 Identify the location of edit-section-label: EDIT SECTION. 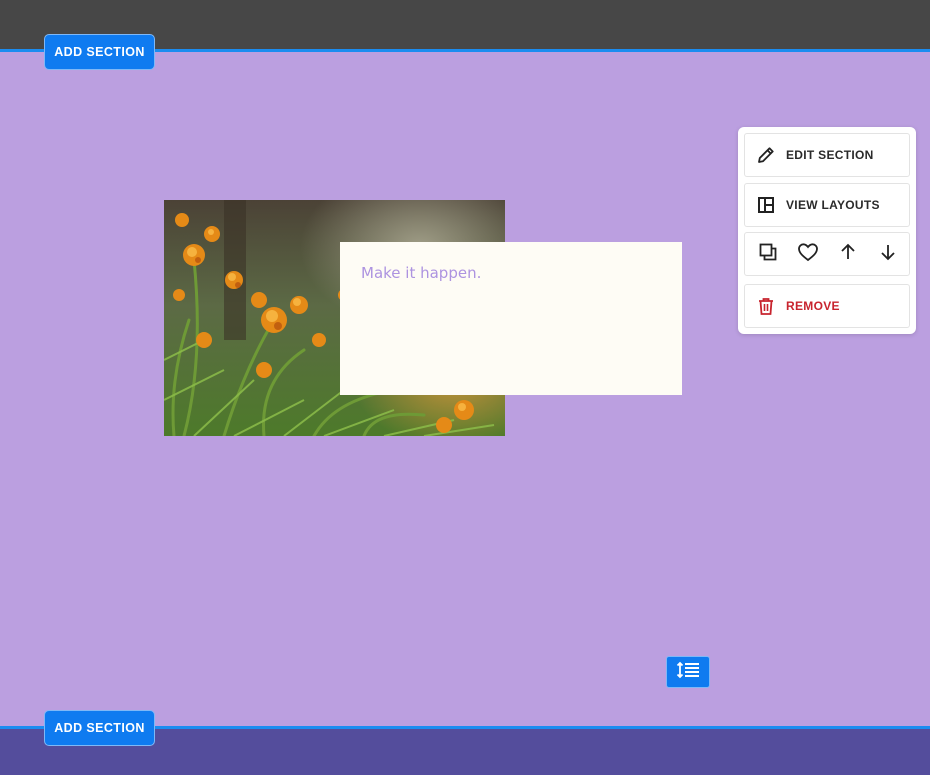
(830, 155).